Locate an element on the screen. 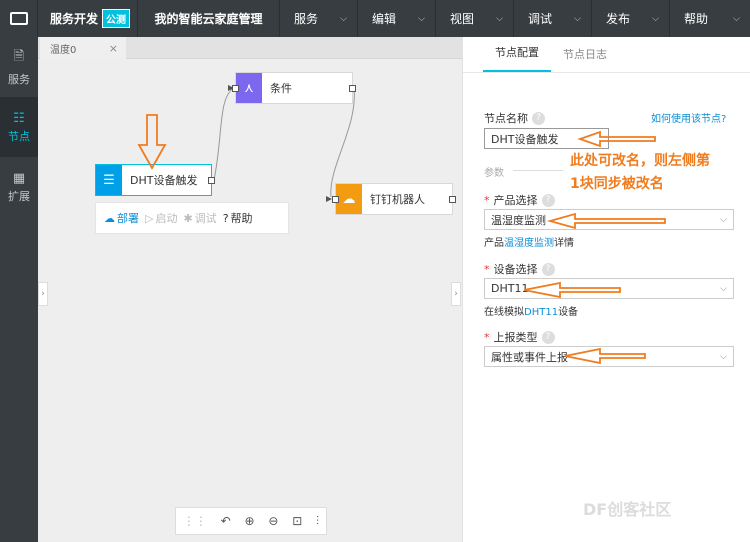 Image resolution: width=750 pixels, height=542 pixels. select-value: 属性或事件上报 is located at coordinates (529, 357).